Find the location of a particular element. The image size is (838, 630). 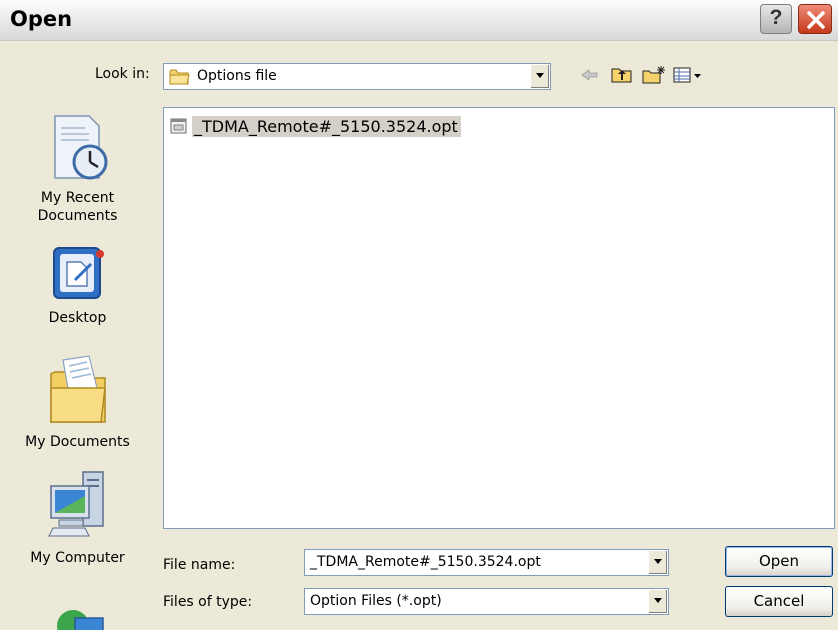

place-label: My Recent is located at coordinates (77, 198).